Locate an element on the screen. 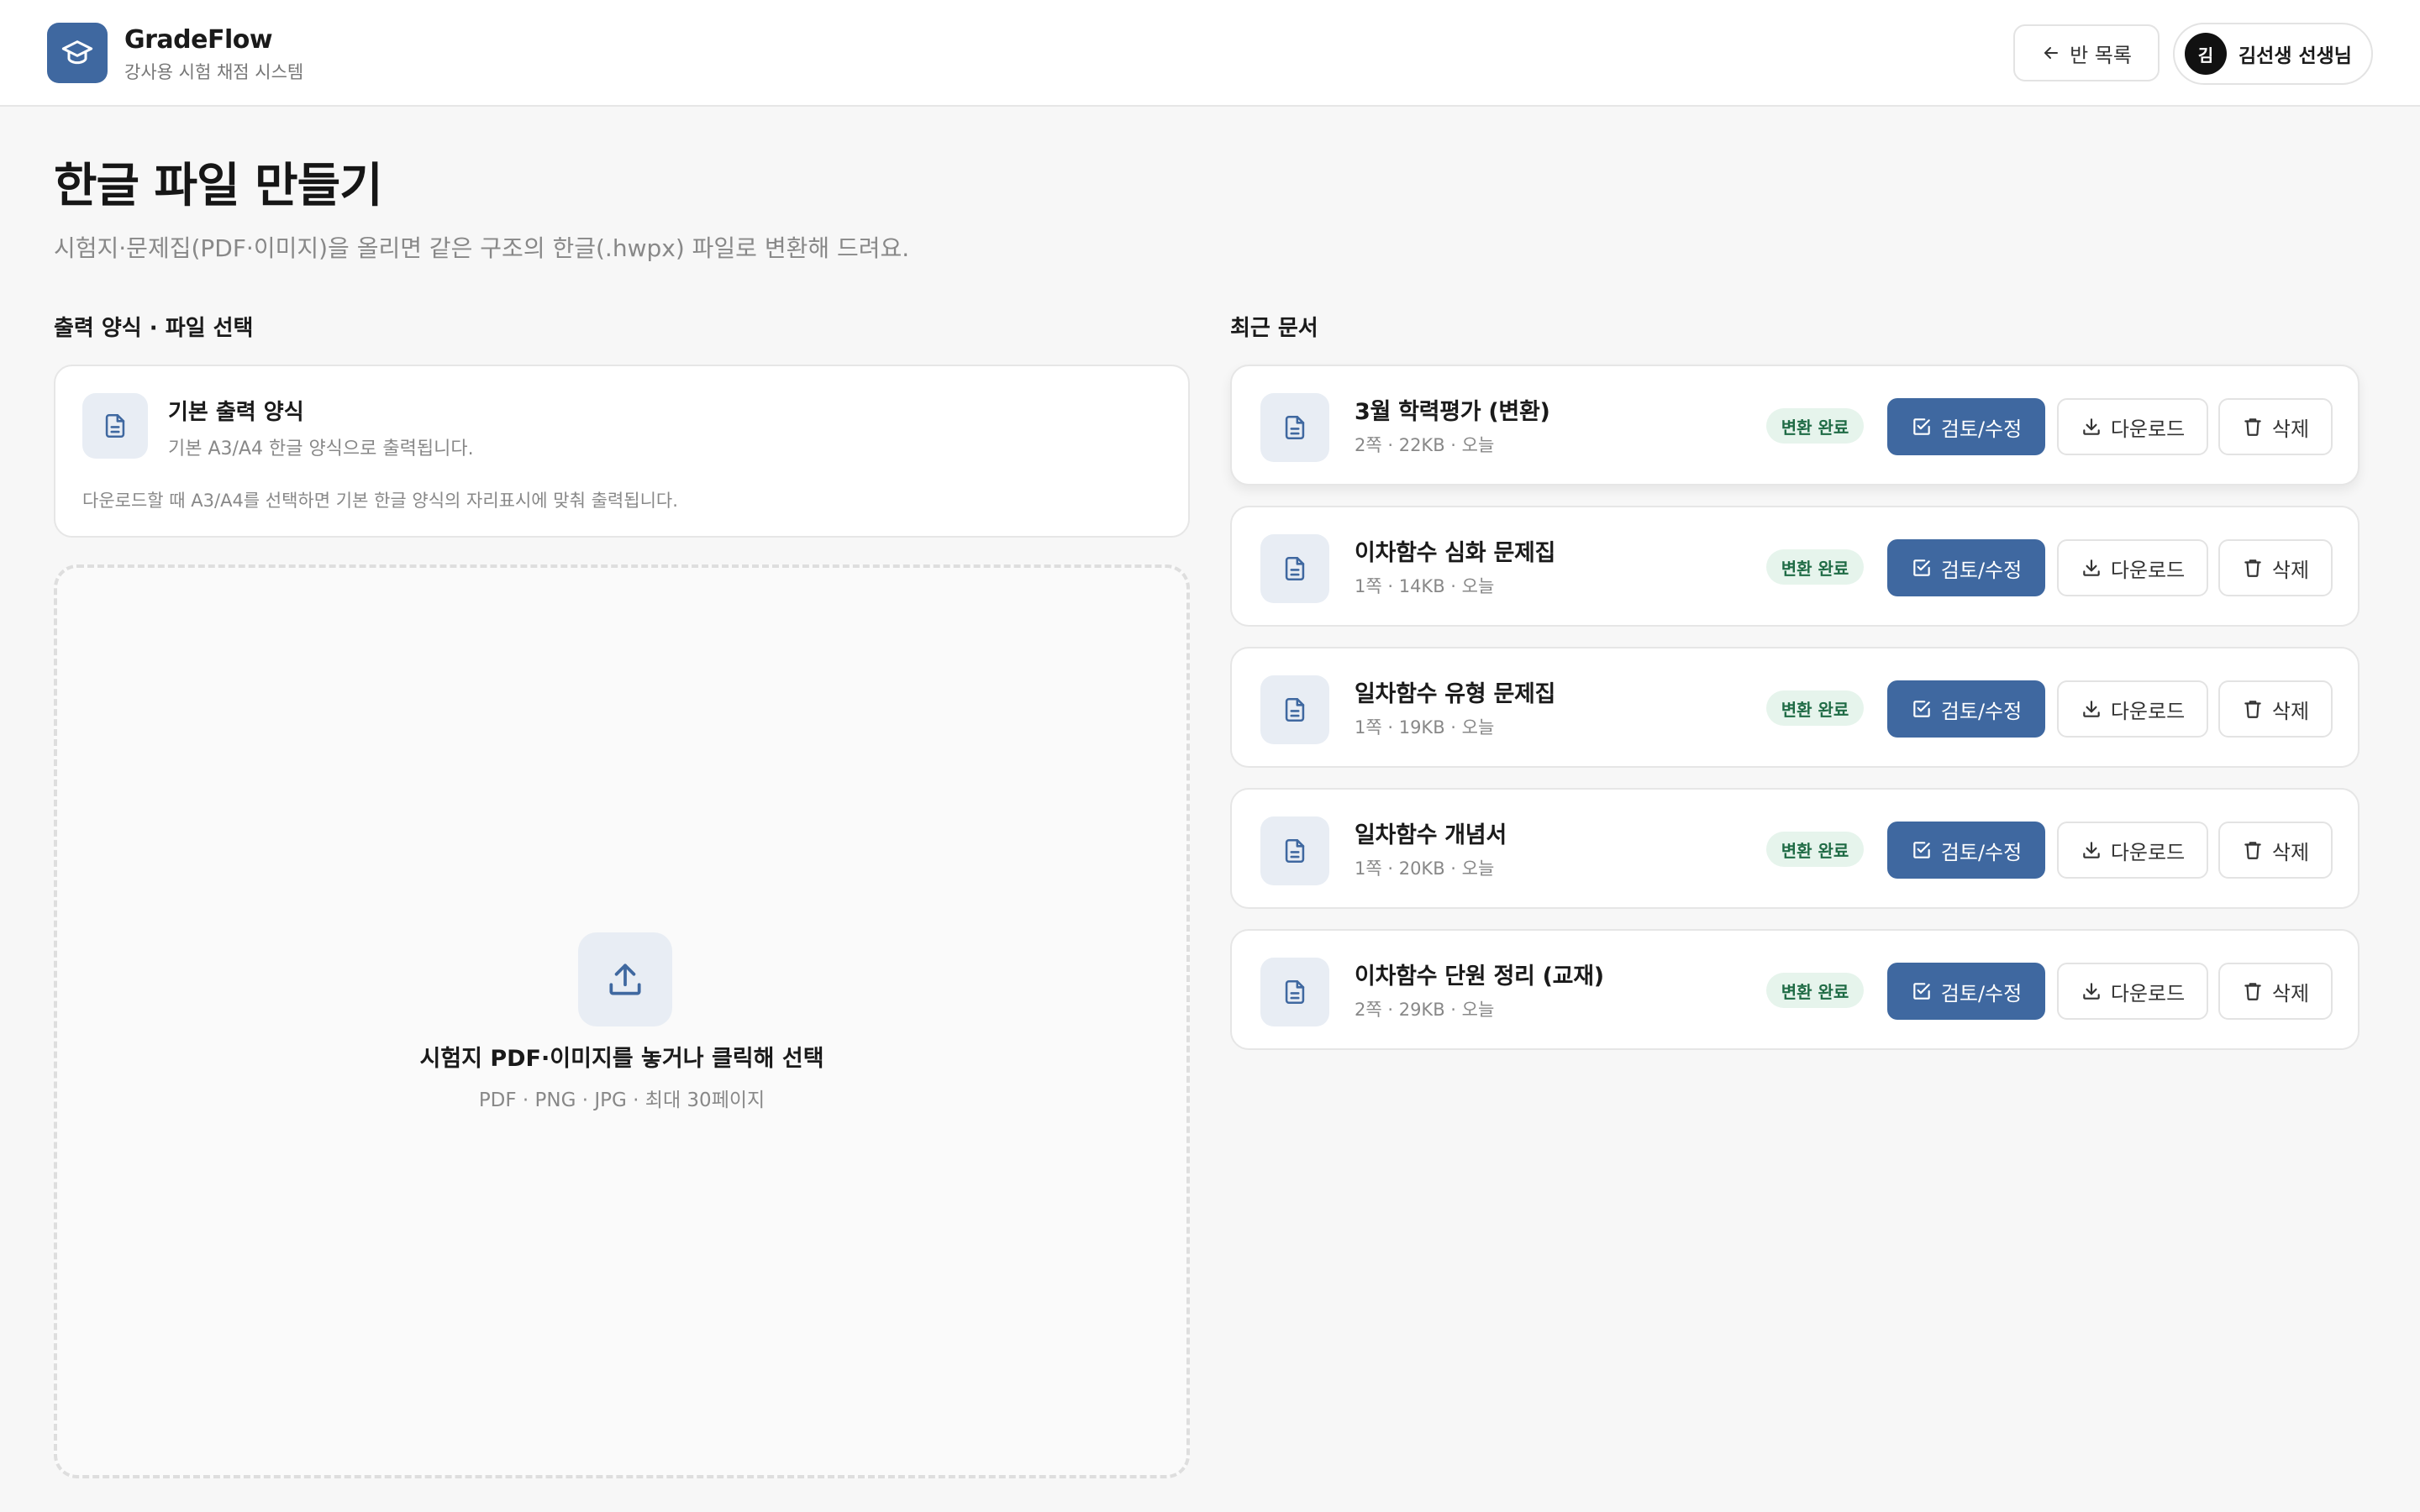  dropzone-subtitle: PDF · PNG · JPG · 최대 30페이지 is located at coordinates (621, 1100).